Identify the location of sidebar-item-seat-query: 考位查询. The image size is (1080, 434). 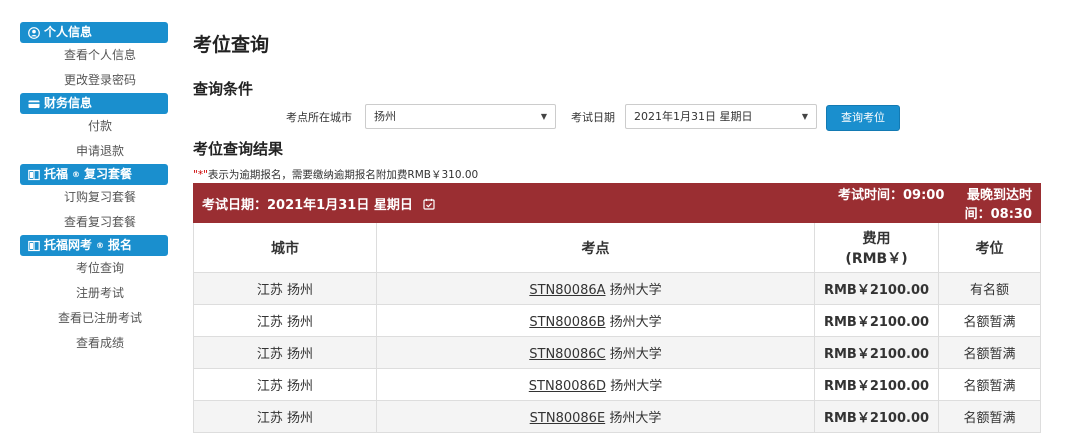
(94, 268).